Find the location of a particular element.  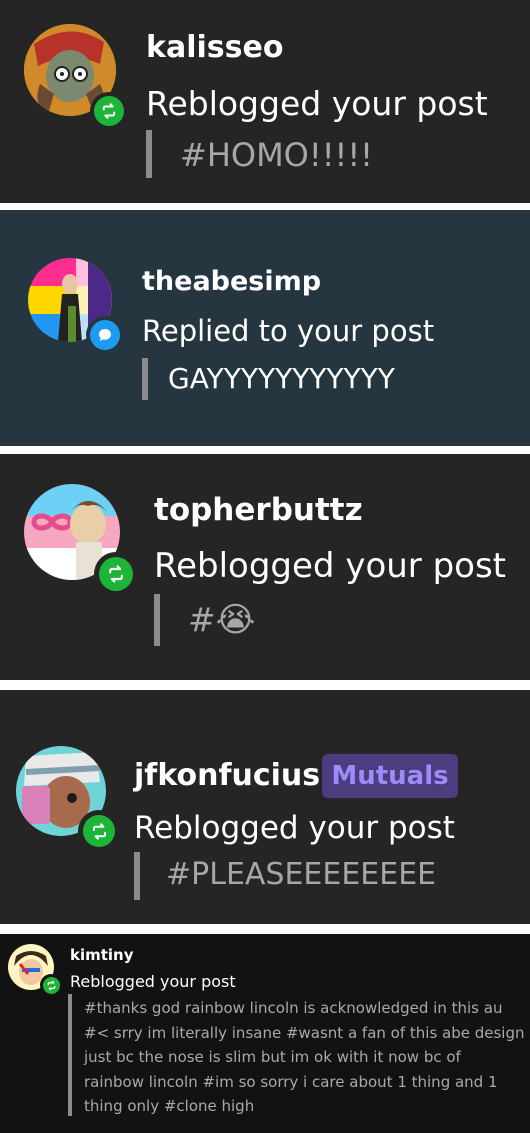

post-excerpt: GAYYYYYYYYYYY is located at coordinates (281, 378).